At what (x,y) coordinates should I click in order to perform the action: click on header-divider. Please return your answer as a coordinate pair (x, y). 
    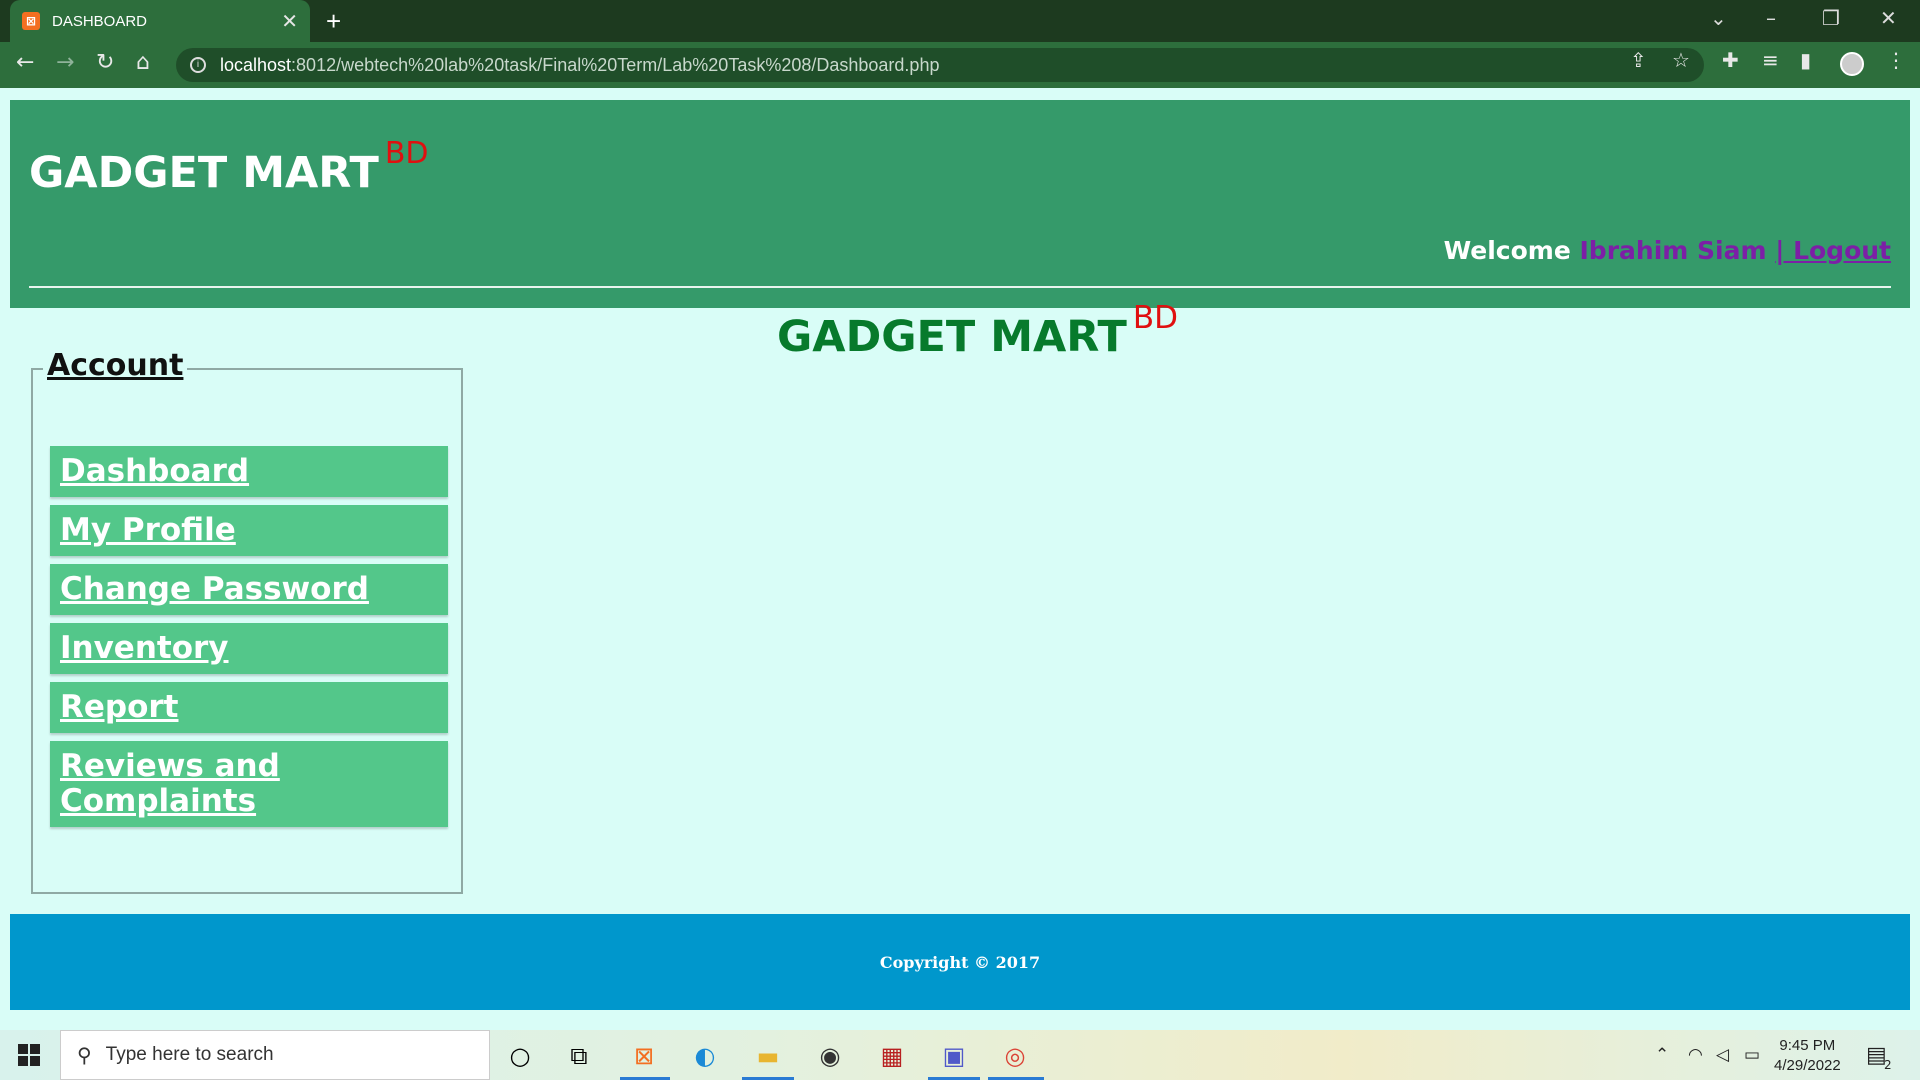
    Looking at the image, I should click on (960, 287).